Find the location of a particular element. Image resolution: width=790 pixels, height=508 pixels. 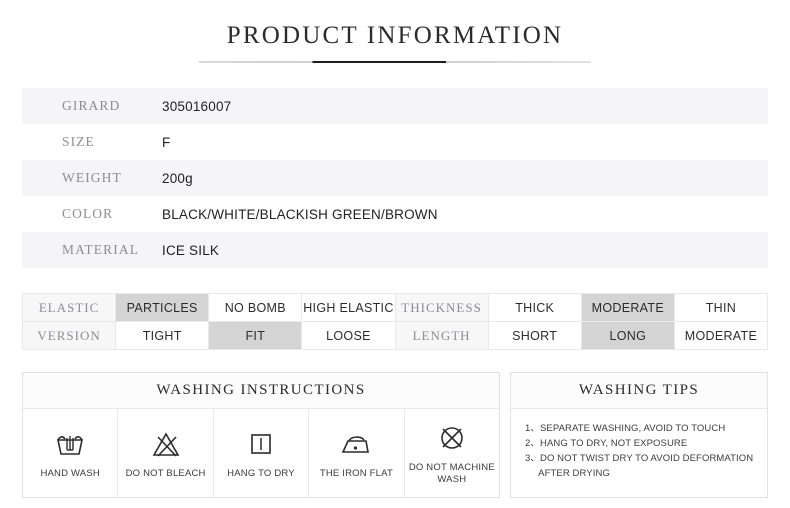

care-label: HAND WASH is located at coordinates (70, 473).